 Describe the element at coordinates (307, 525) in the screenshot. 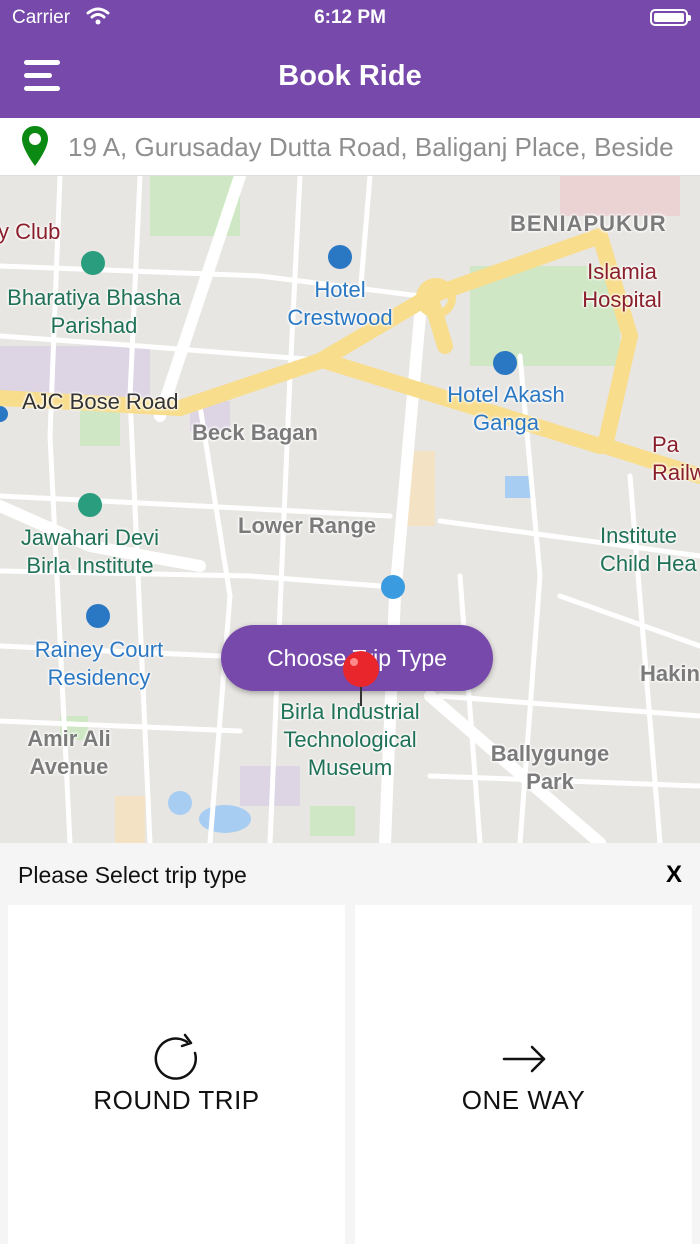

I see `map-label: Lower Range` at that location.